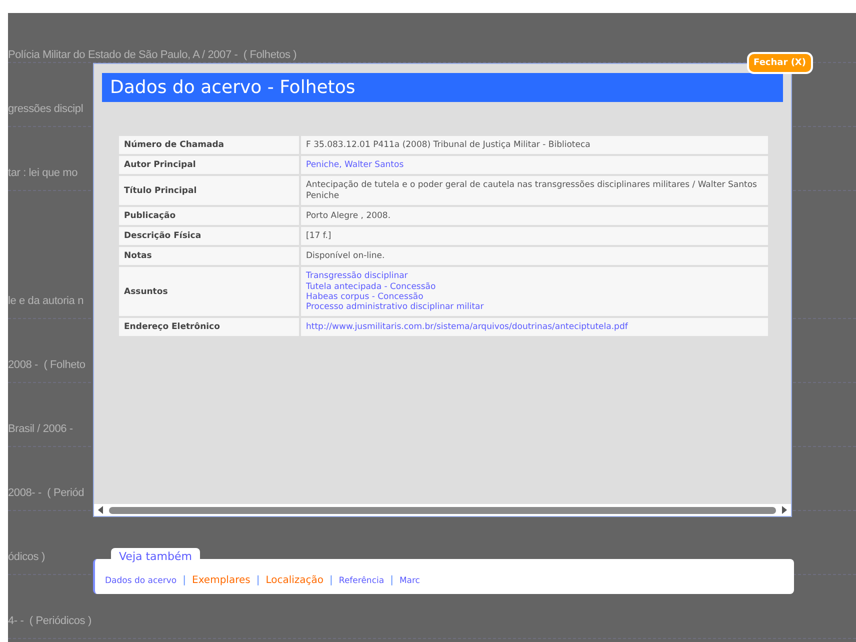  What do you see at coordinates (531, 190) in the screenshot?
I see `field-value: Antecipação de tutela e o poder geral de cautela nas transgressões disciplinares militares / Walter Santos Peniche` at bounding box center [531, 190].